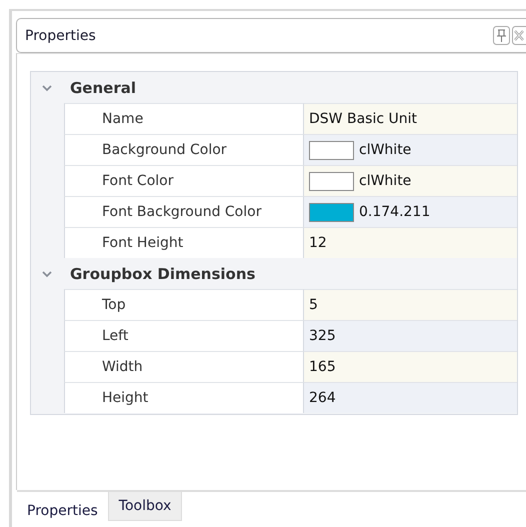 This screenshot has width=526, height=527. Describe the element at coordinates (184, 335) in the screenshot. I see `property-name: Left` at that location.